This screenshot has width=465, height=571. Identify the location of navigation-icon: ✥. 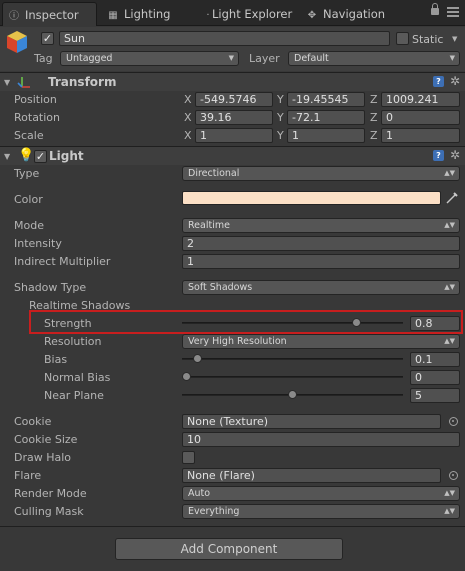
(312, 15).